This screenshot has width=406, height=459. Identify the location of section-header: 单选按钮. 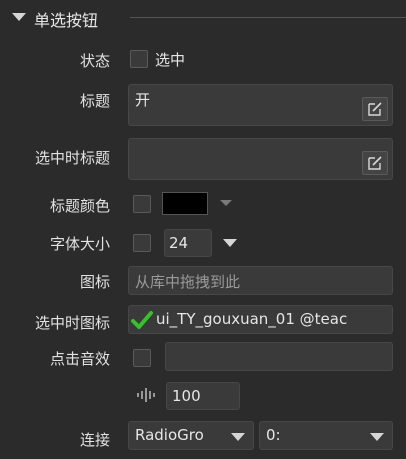
(203, 17).